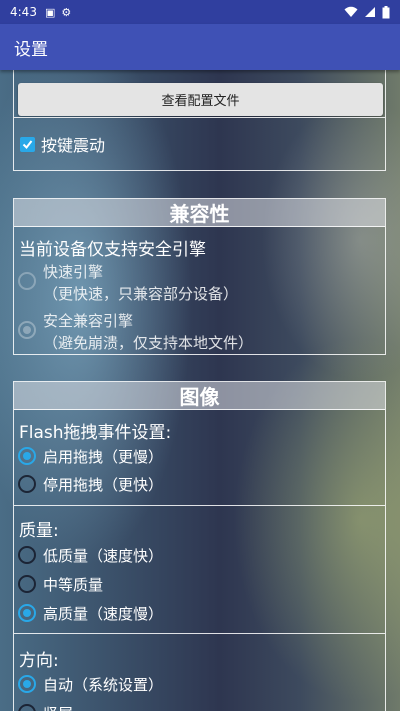 The image size is (400, 711). I want to click on disable-drag-label: 停用拖拽（更快）, so click(103, 485).